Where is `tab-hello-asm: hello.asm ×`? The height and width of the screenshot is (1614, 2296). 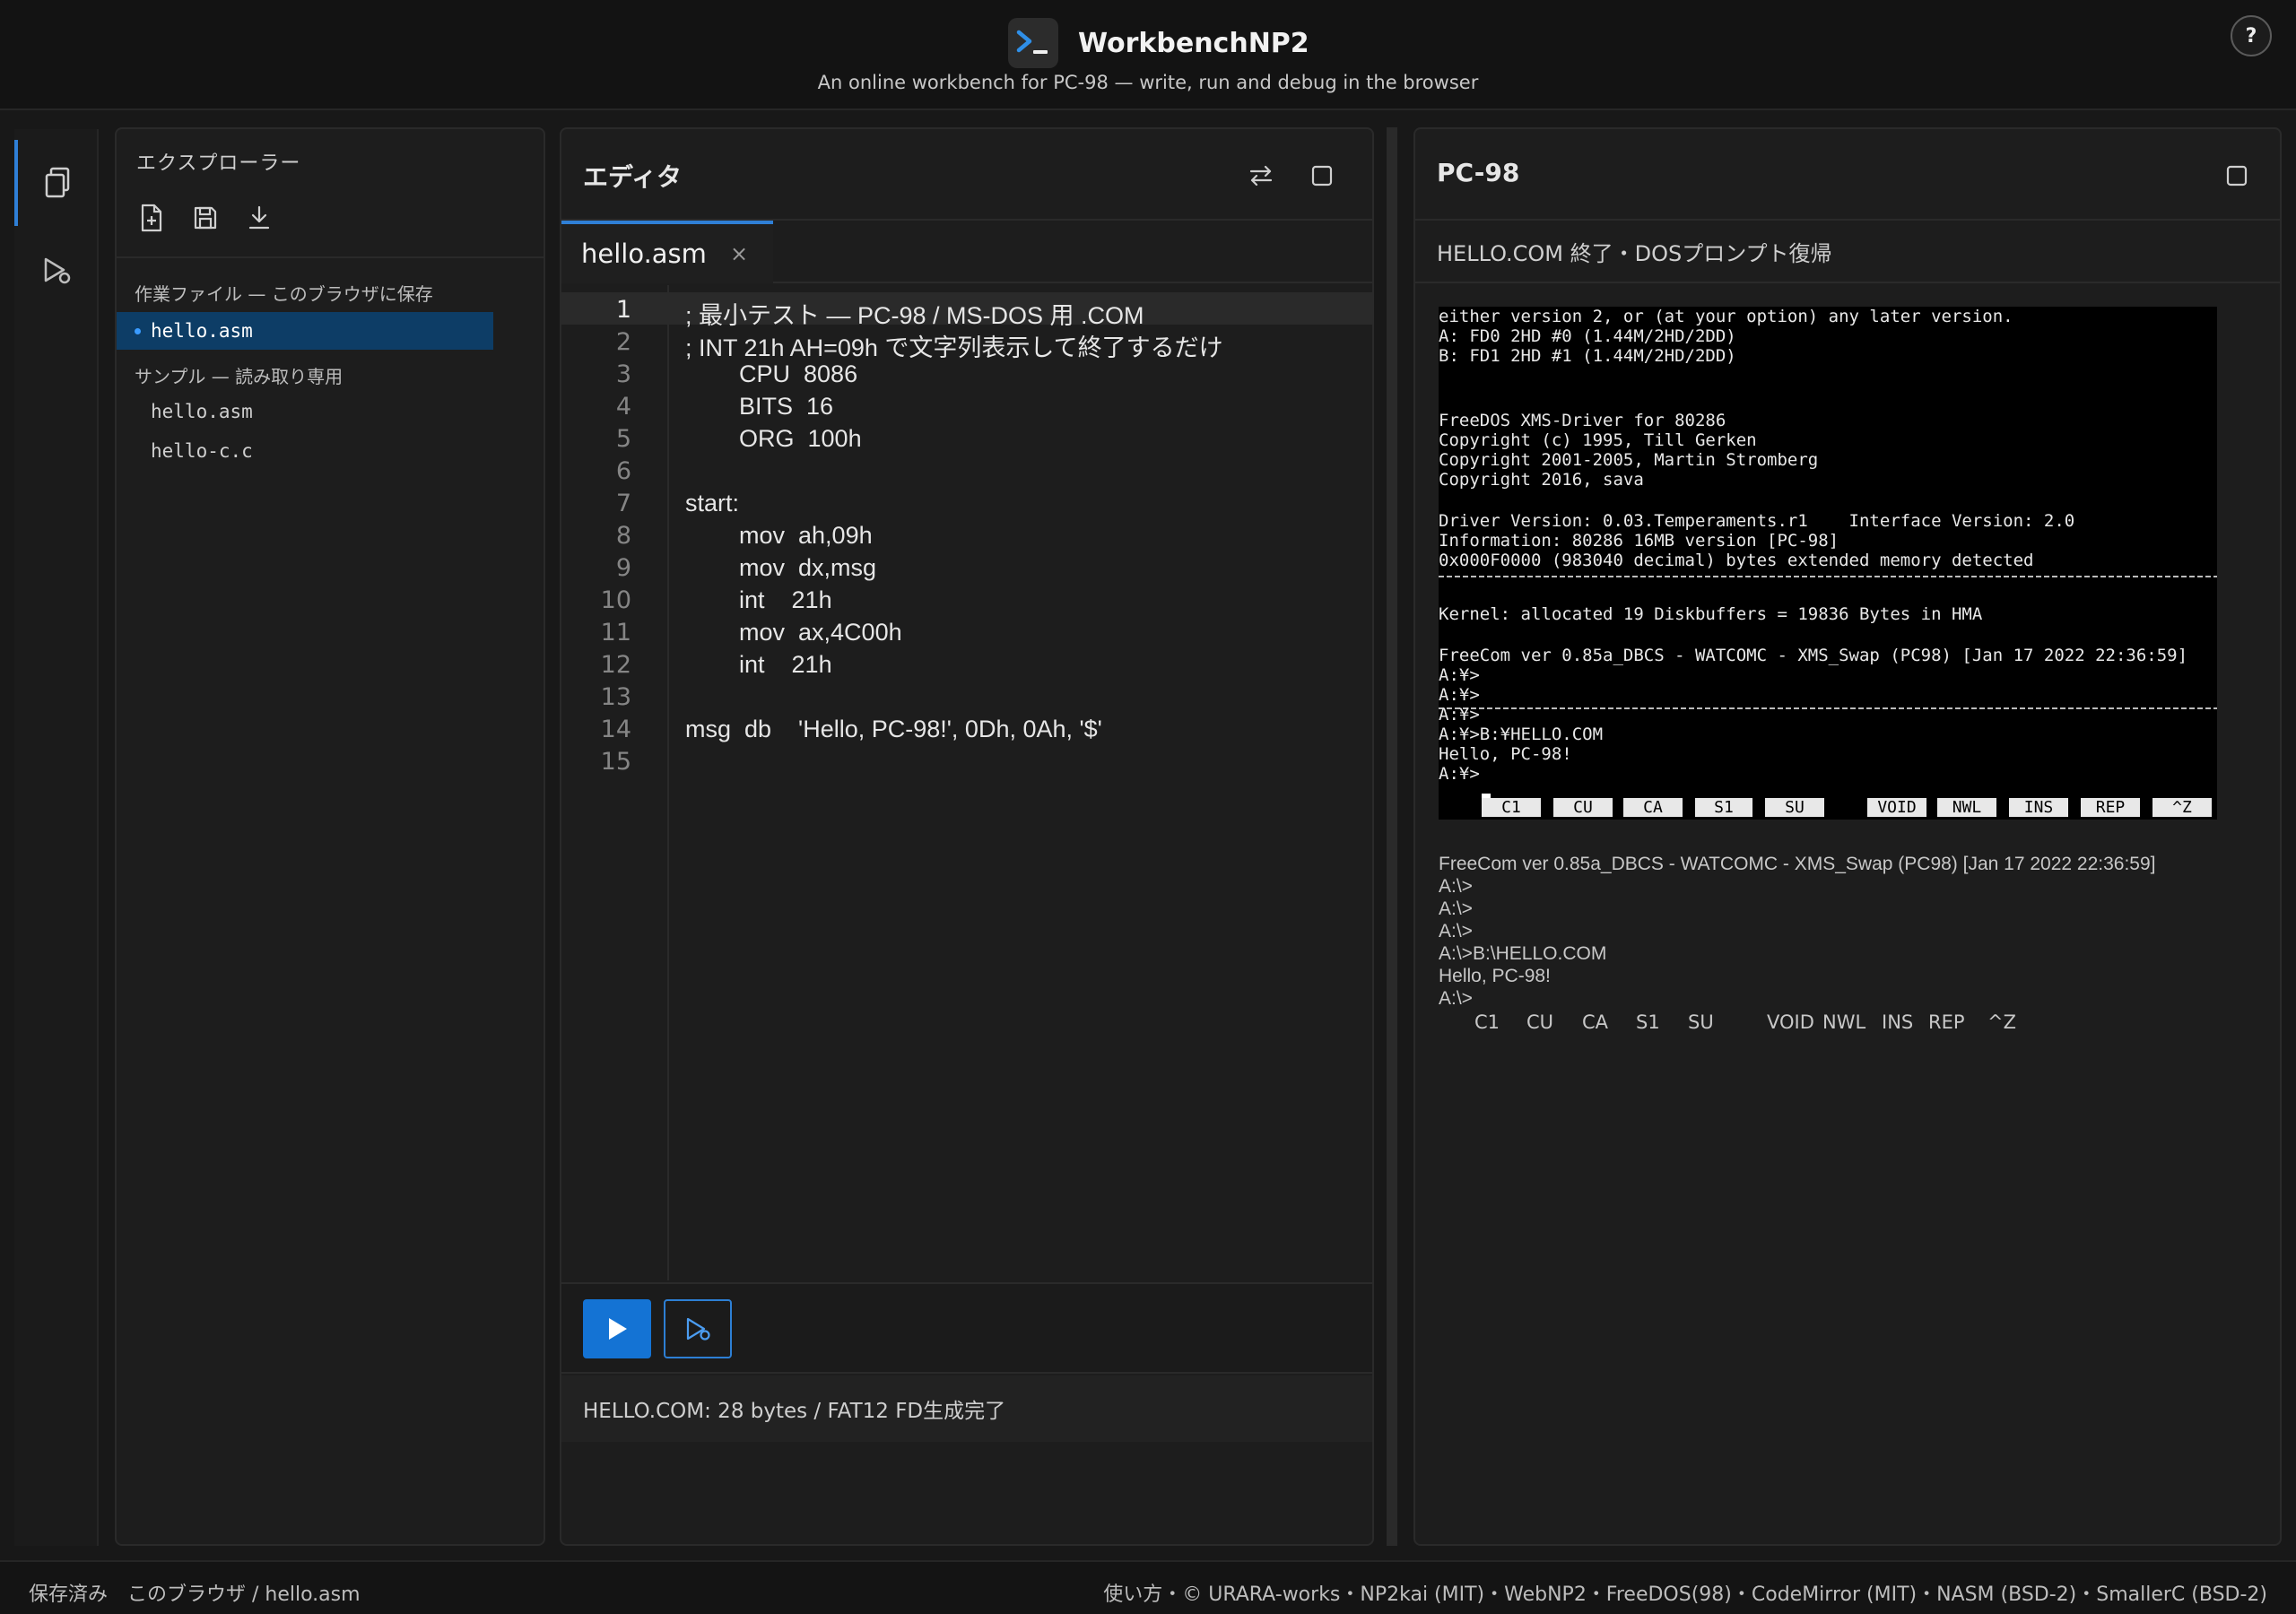
tab-hello-asm: hello.asm × is located at coordinates (667, 252).